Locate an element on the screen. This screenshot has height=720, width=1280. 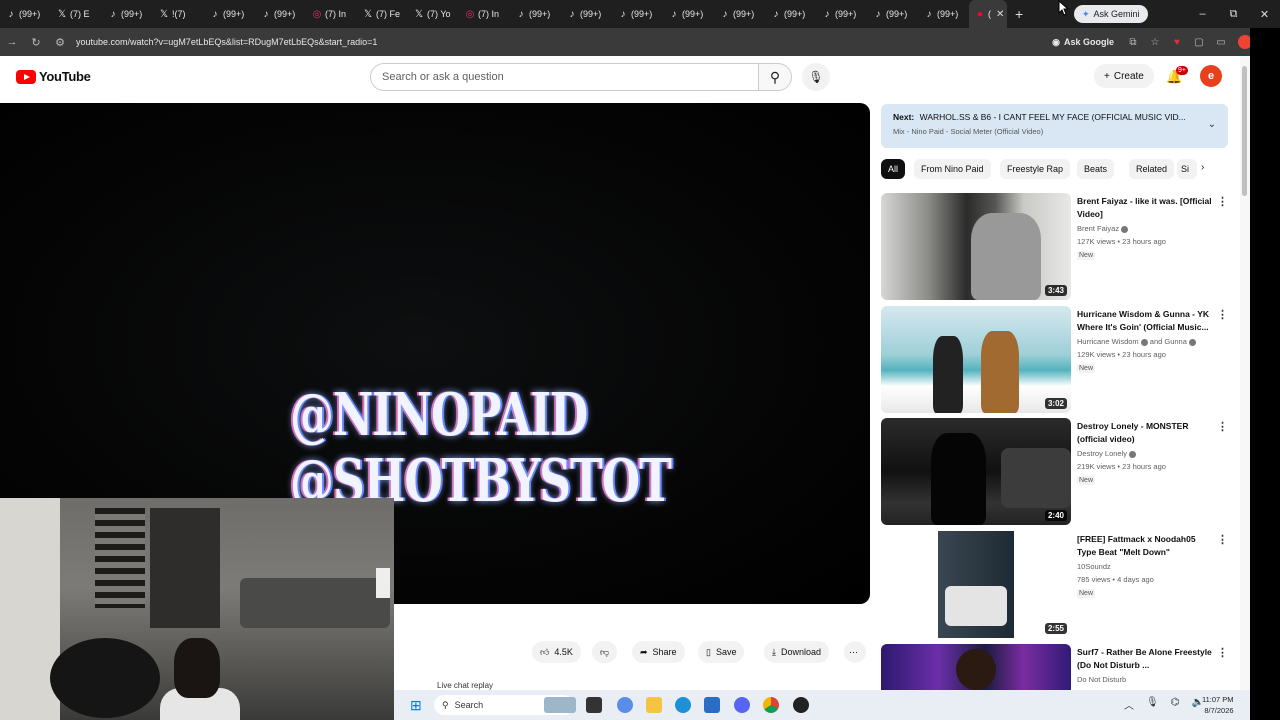
store-icon is located at coordinates (712, 705).